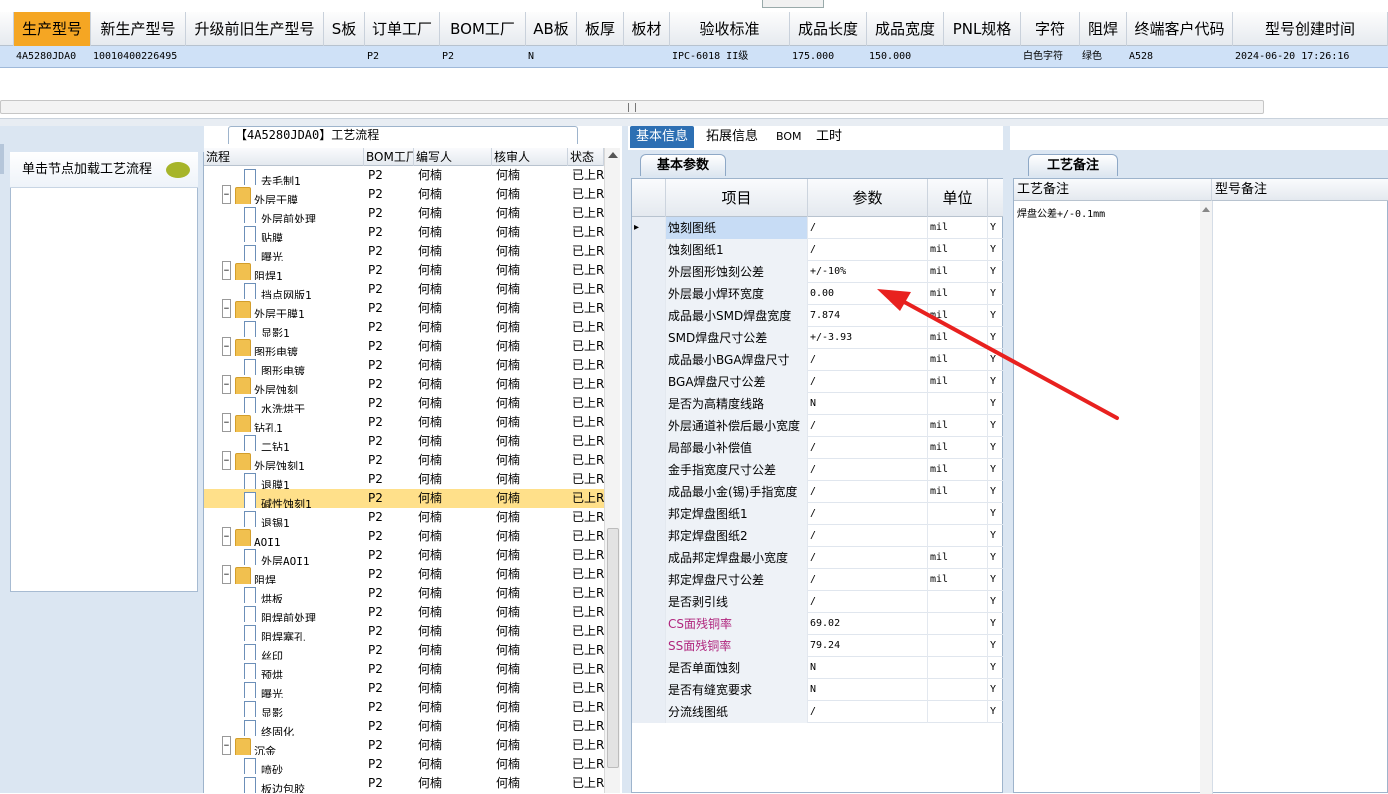 This screenshot has height=794, width=1388. Describe the element at coordinates (1103, 57) in the screenshot. I see `table-cell: 绿色` at that location.